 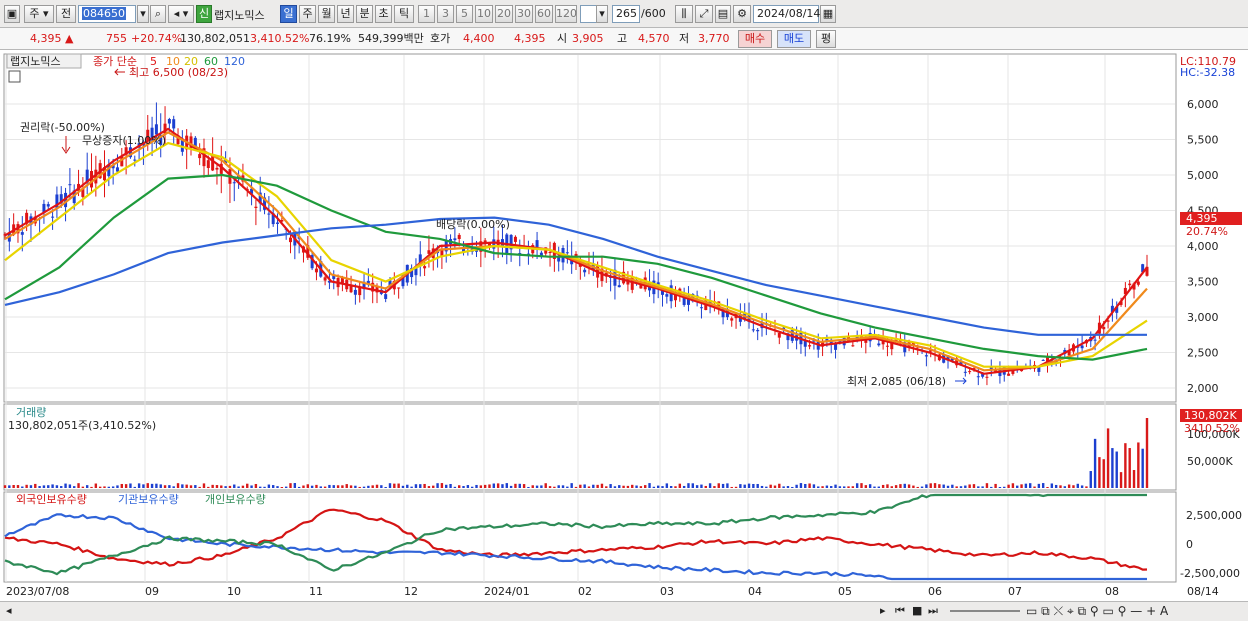 I want to click on bottom-toolbar: ◂ ▸ ⏮ ■ ⏭ ▭ ⧉ ⤬ ⌖ ⧉ ⚲ ▭ ⚲ — + A, so click(x=624, y=611).